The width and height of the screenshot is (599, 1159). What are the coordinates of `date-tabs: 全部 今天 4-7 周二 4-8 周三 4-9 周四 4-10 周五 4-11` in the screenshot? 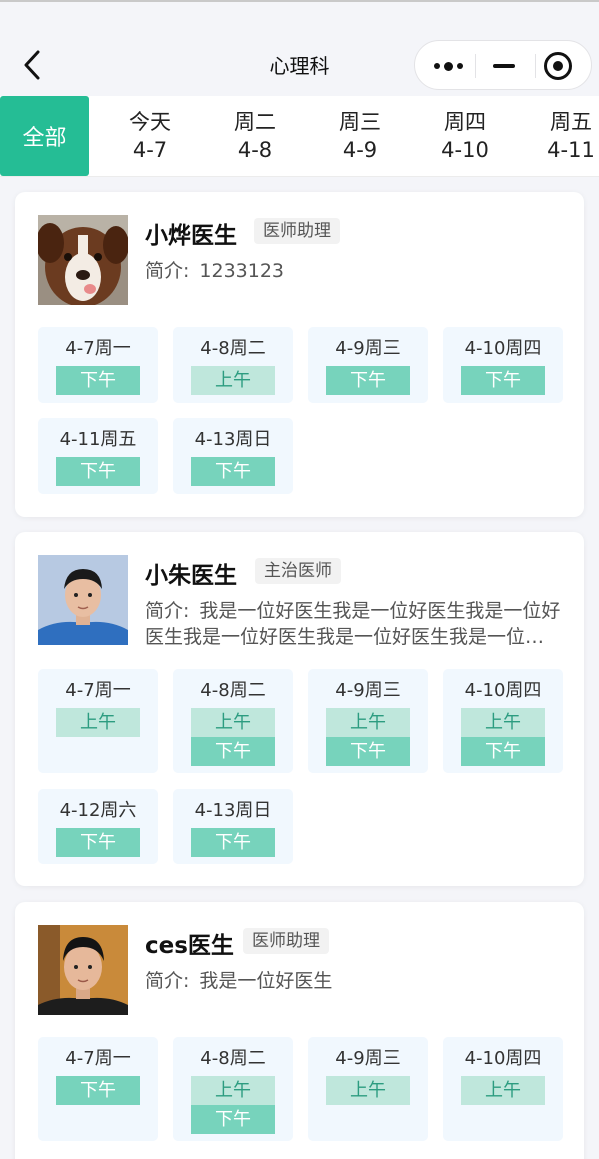 It's located at (299, 136).